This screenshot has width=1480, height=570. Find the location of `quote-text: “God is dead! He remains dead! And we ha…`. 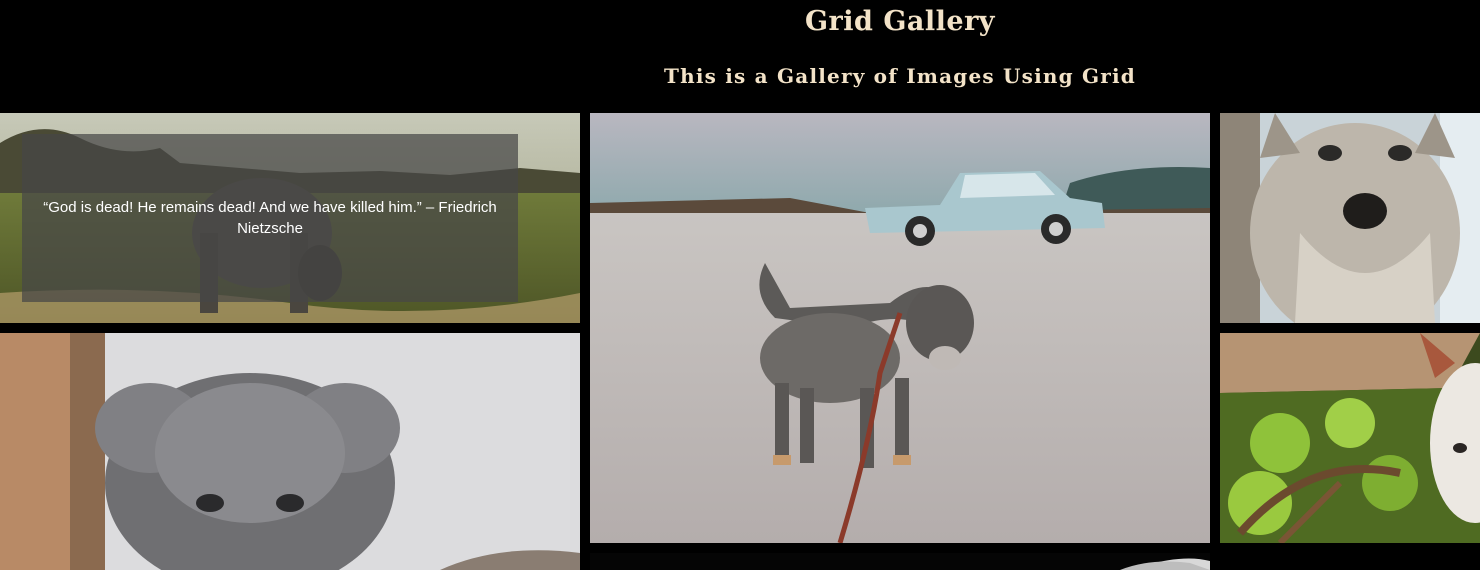

quote-text: “God is dead! He remains dead! And we ha… is located at coordinates (270, 218).